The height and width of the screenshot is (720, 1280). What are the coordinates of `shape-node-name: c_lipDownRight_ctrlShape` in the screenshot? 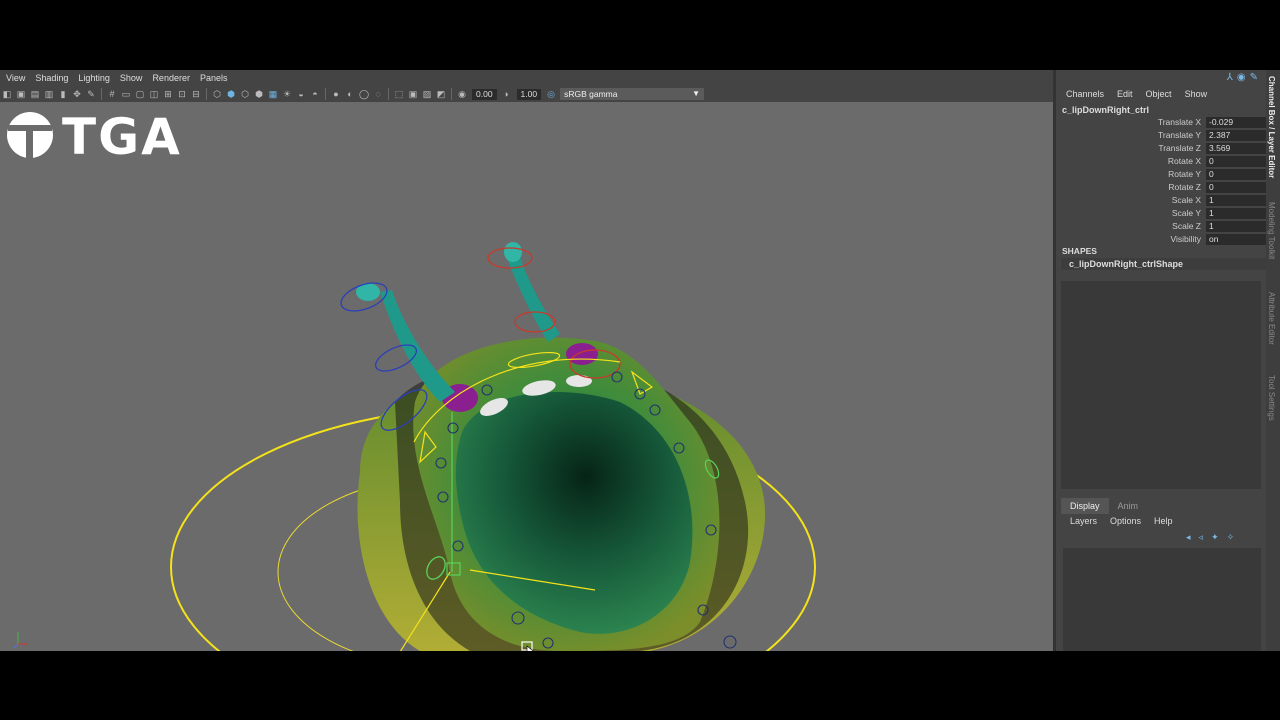 It's located at (1165, 264).